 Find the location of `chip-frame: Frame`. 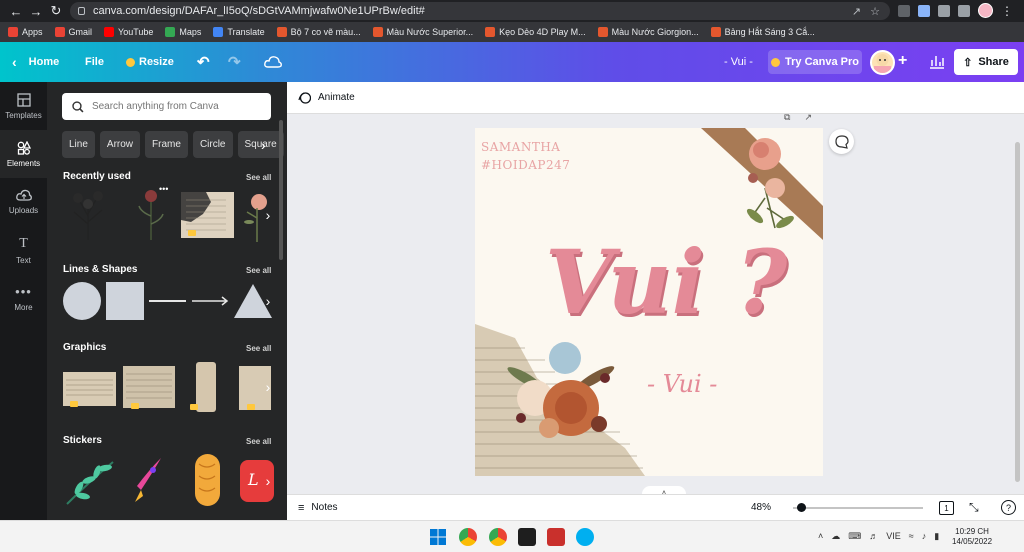

chip-frame: Frame is located at coordinates (166, 144).